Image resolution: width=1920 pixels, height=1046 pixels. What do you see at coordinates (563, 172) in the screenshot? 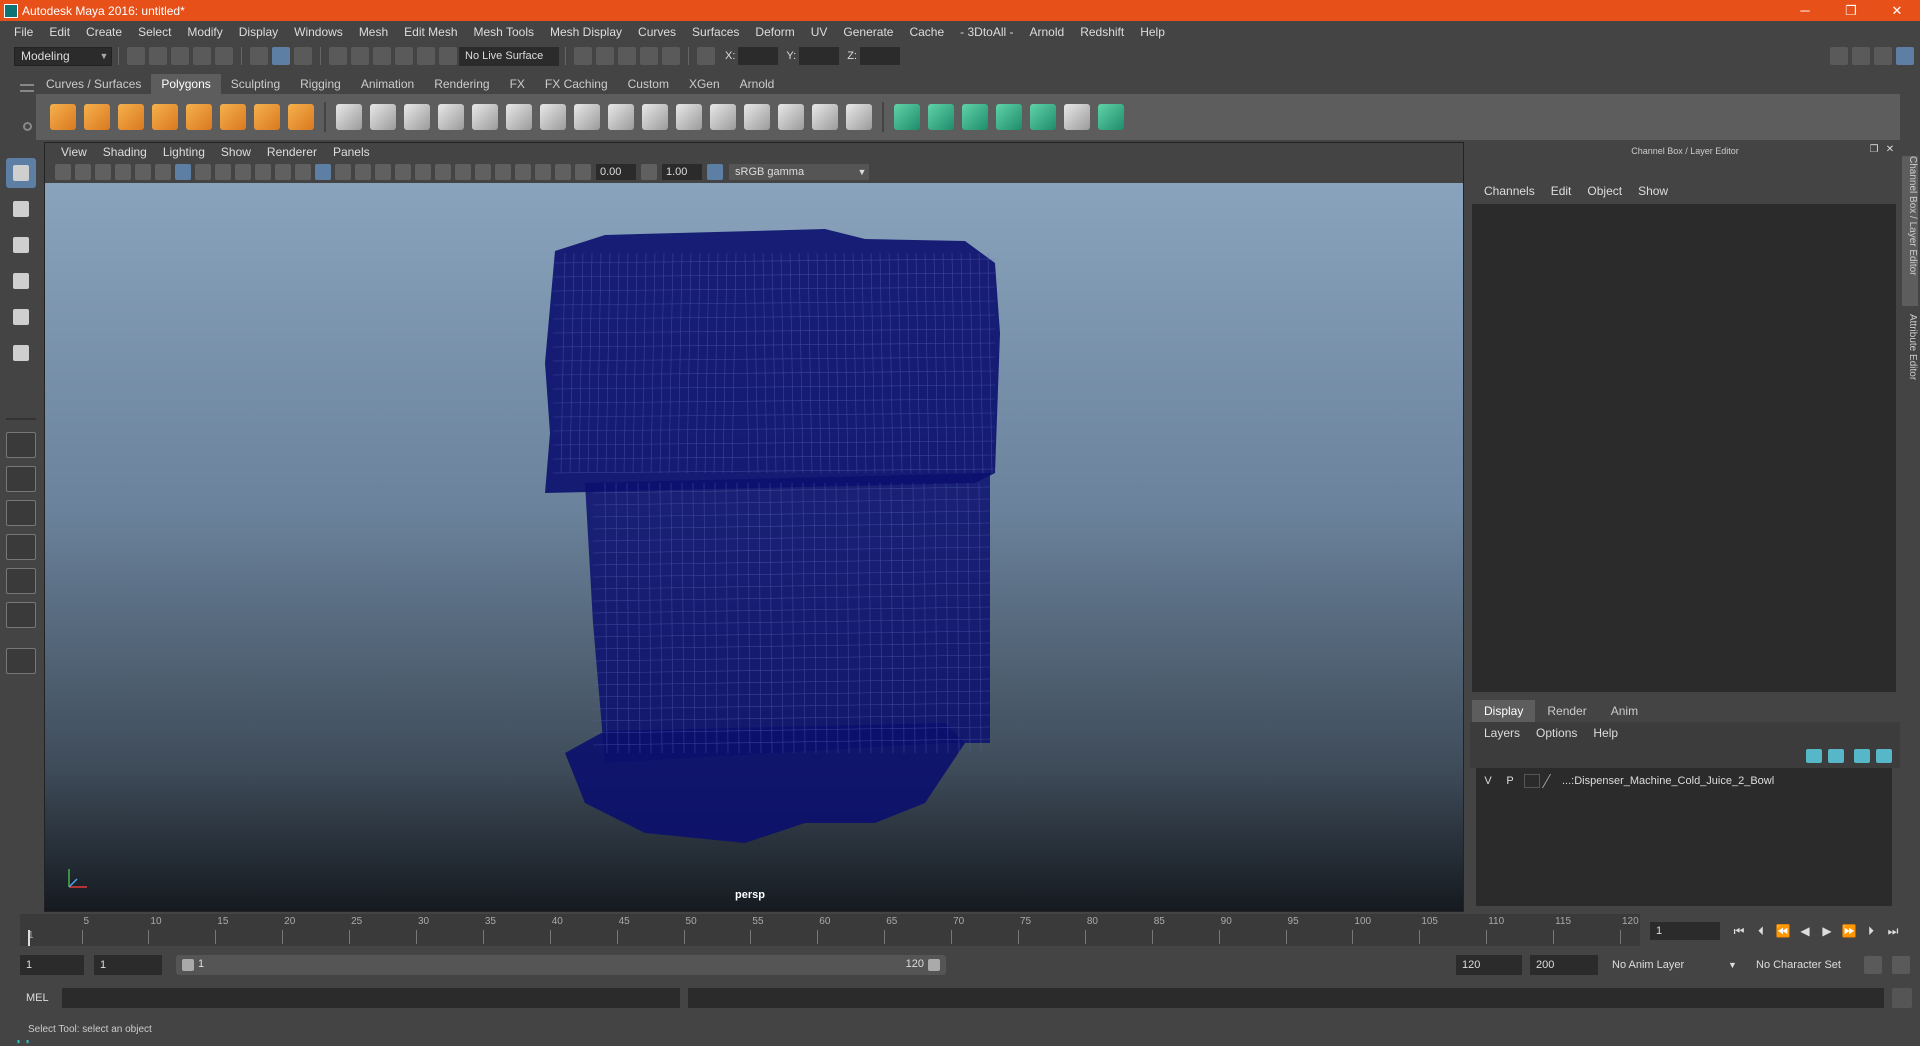
I see `xray-components-icon` at bounding box center [563, 172].